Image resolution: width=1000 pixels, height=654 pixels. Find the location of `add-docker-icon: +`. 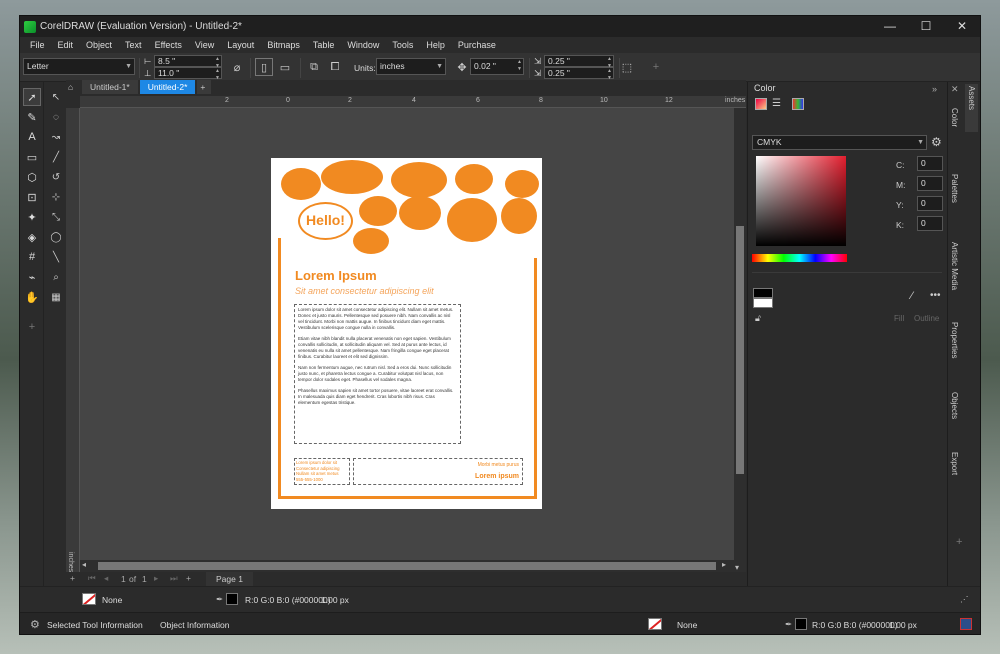

add-docker-icon: + is located at coordinates (959, 542).